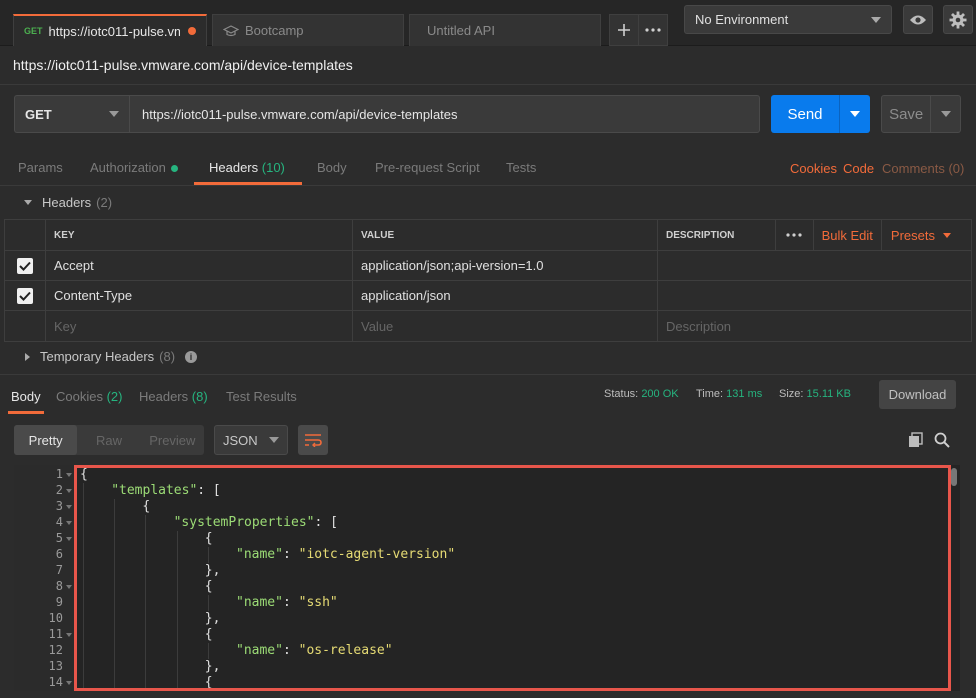 Image resolution: width=976 pixels, height=698 pixels. I want to click on response-tab-body: Body, so click(26, 396).